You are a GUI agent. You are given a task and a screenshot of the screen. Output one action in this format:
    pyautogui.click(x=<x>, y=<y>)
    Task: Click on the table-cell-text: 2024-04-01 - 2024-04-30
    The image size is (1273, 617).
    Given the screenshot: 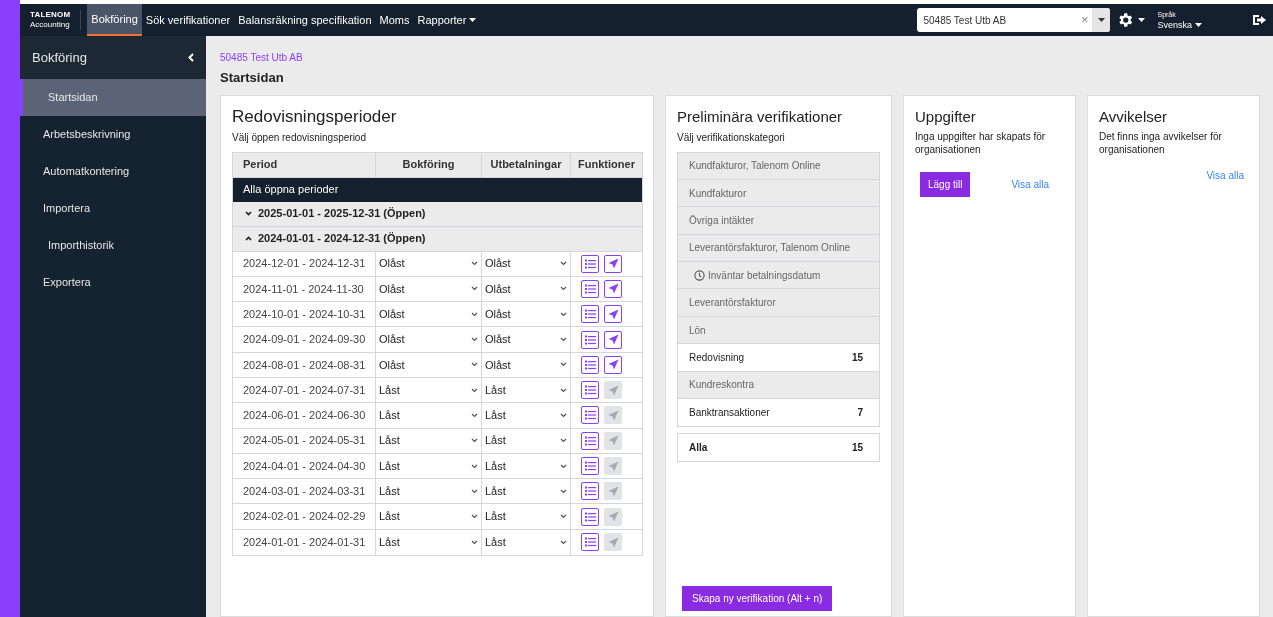 What is the action you would take?
    pyautogui.click(x=304, y=466)
    